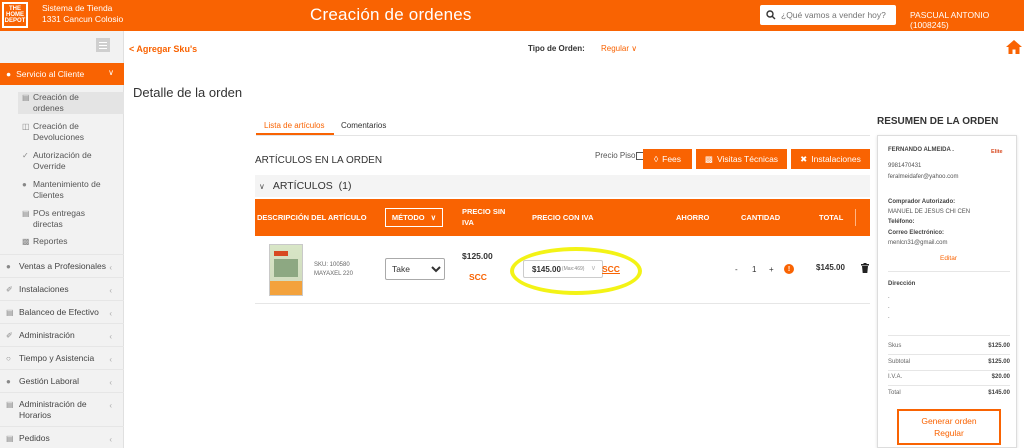  What do you see at coordinates (408, 217) in the screenshot?
I see `metodo-label: MÉTODO` at bounding box center [408, 217].